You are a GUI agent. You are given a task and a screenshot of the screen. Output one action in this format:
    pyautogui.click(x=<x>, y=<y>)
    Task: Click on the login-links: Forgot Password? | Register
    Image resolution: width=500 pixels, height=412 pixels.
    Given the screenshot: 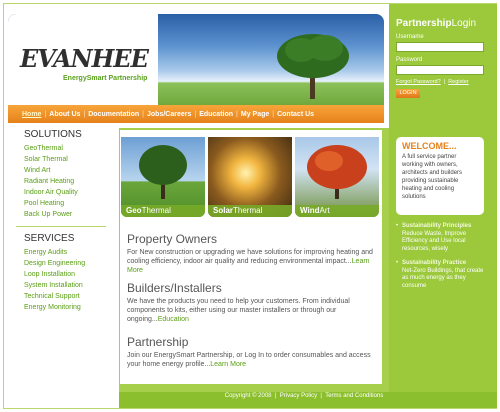 What is the action you would take?
    pyautogui.click(x=432, y=82)
    